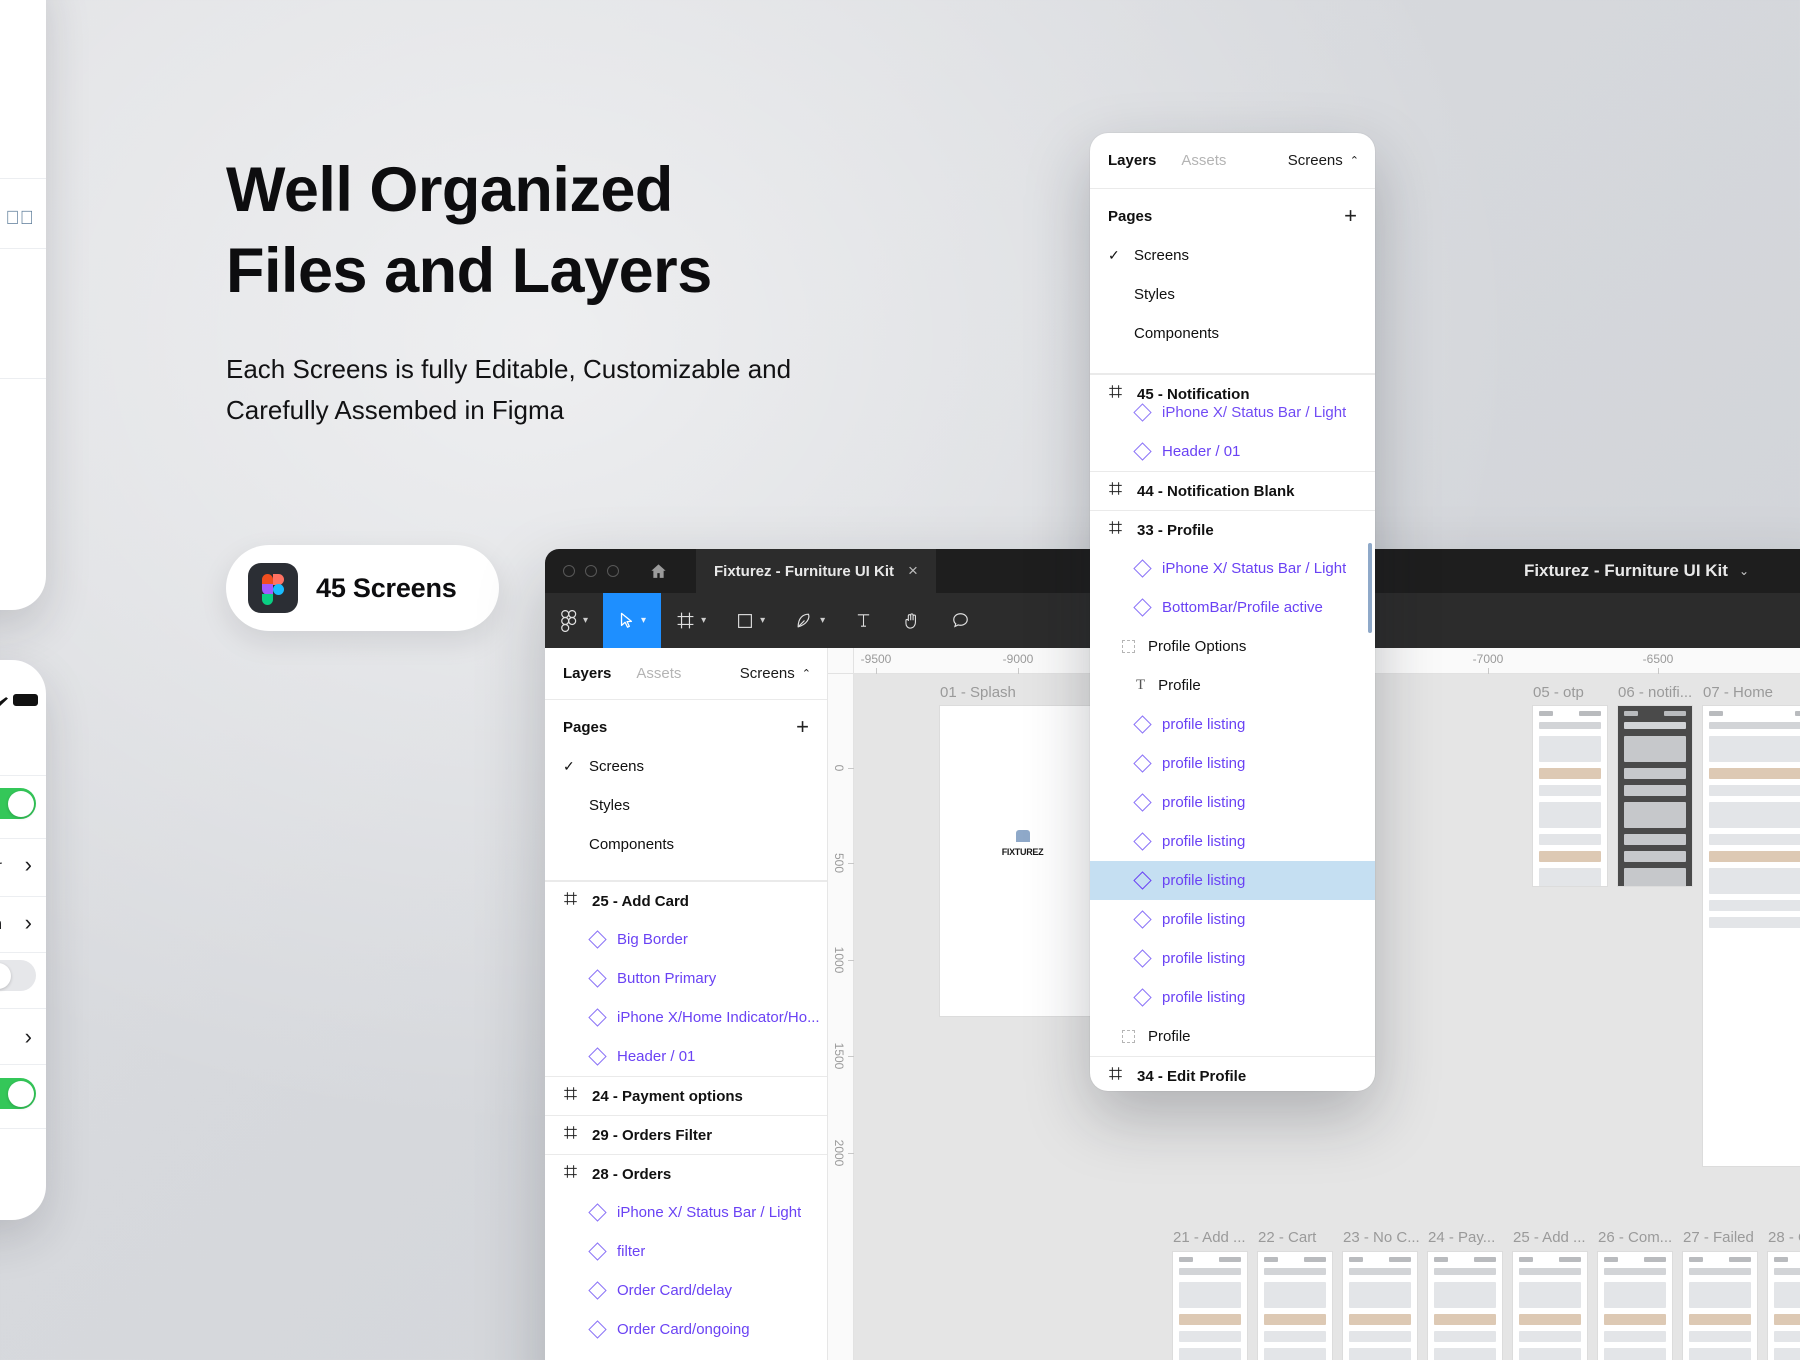  I want to click on layer-row: filter, so click(686, 1251).